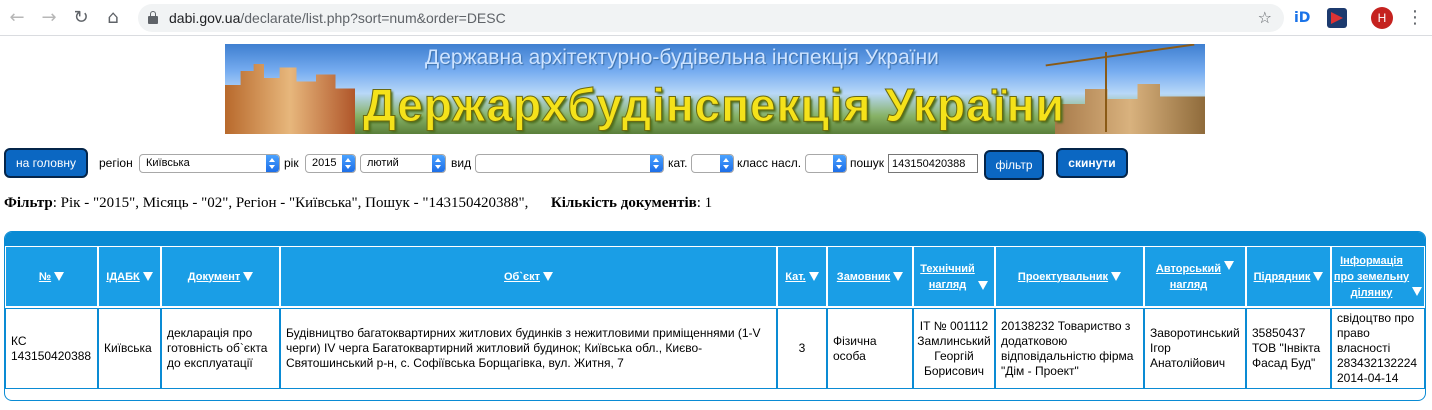 Image resolution: width=1432 pixels, height=410 pixels. What do you see at coordinates (1195, 276) in the screenshot?
I see `header-author-supervision: Авторський нагляд` at bounding box center [1195, 276].